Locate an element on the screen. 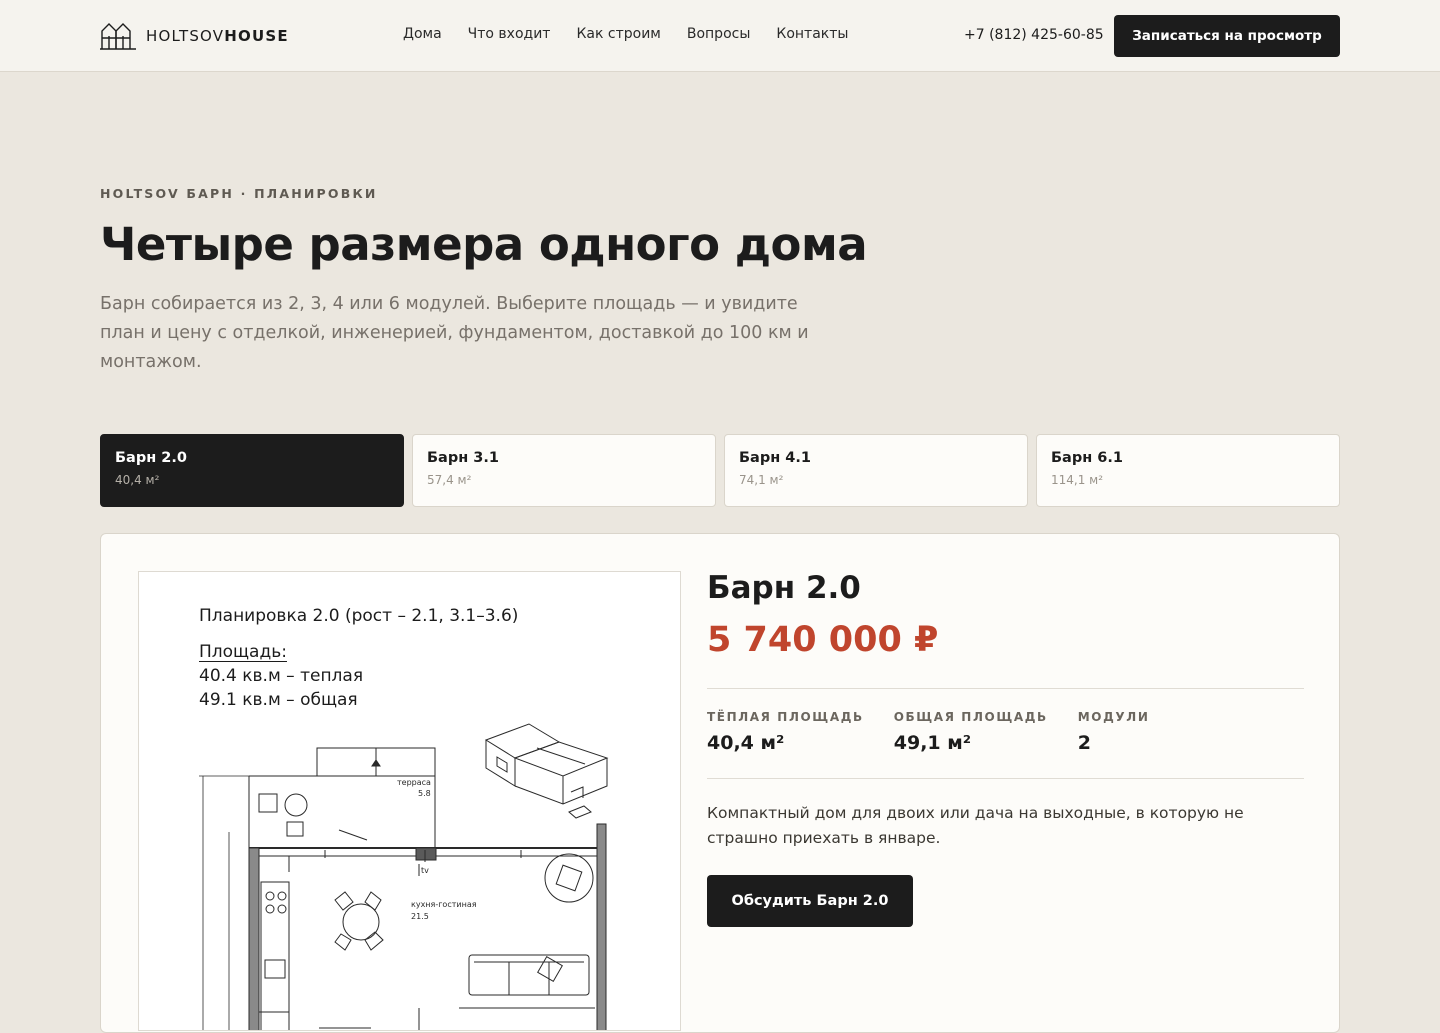 This screenshot has width=1440, height=1033. plan-terrace-value: 5.8 is located at coordinates (424, 793).